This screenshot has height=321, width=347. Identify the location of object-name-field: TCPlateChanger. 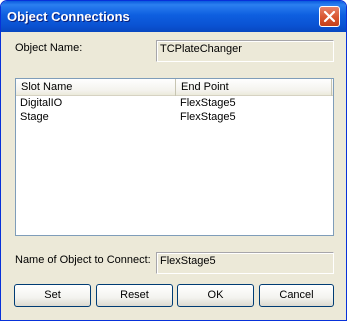
(245, 51).